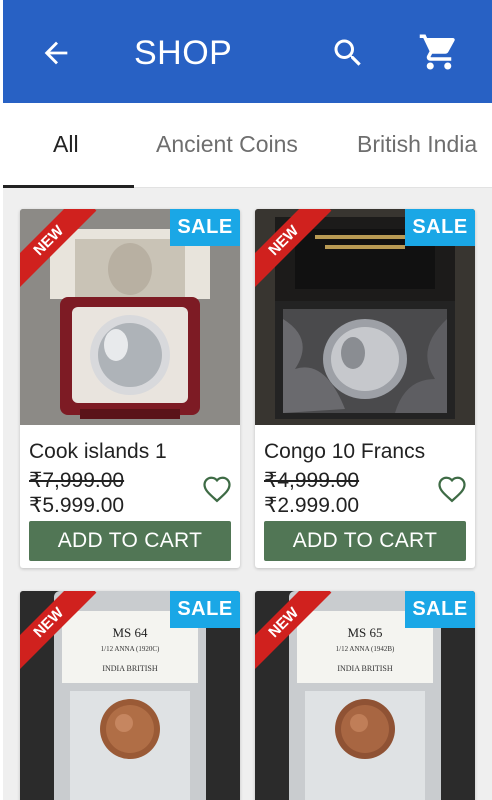 The width and height of the screenshot is (492, 800). What do you see at coordinates (227, 144) in the screenshot?
I see `tab-ancient-coins: Ancient Coins` at bounding box center [227, 144].